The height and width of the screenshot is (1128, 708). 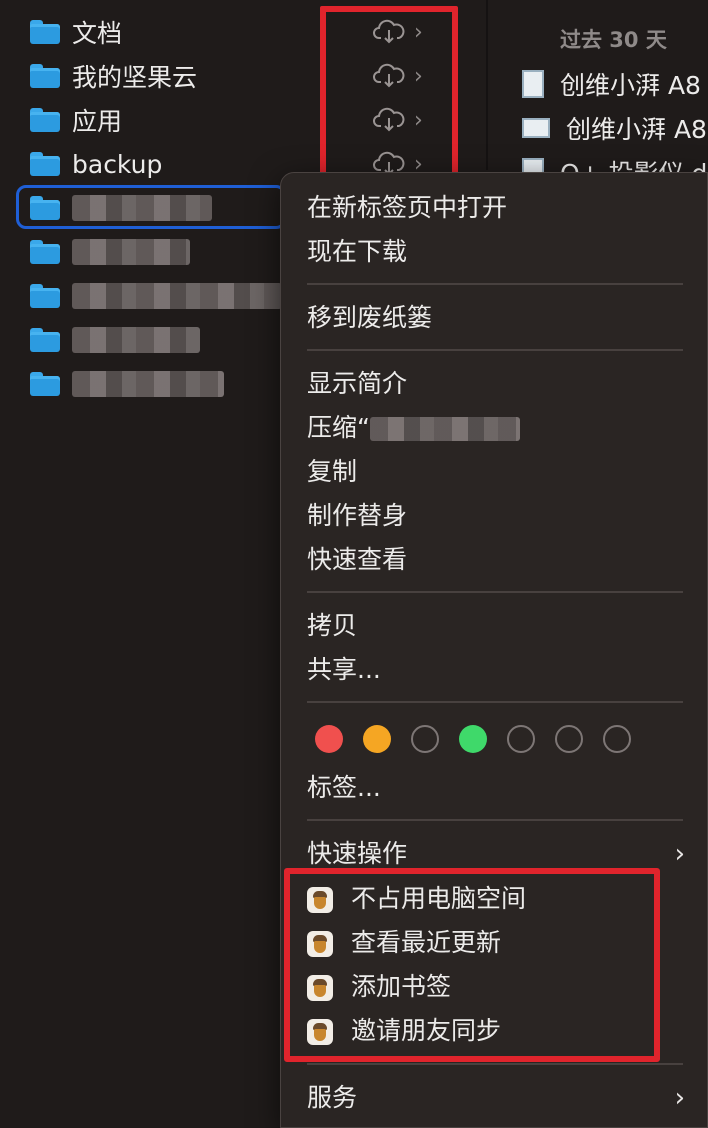 I want to click on menu-item-make-alias: 制作替身, so click(x=357, y=516).